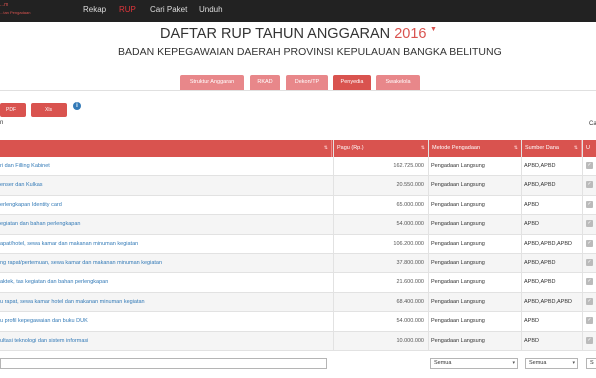 The height and width of the screenshot is (378, 596). What do you see at coordinates (298, 90) in the screenshot?
I see `tab-divider` at bounding box center [298, 90].